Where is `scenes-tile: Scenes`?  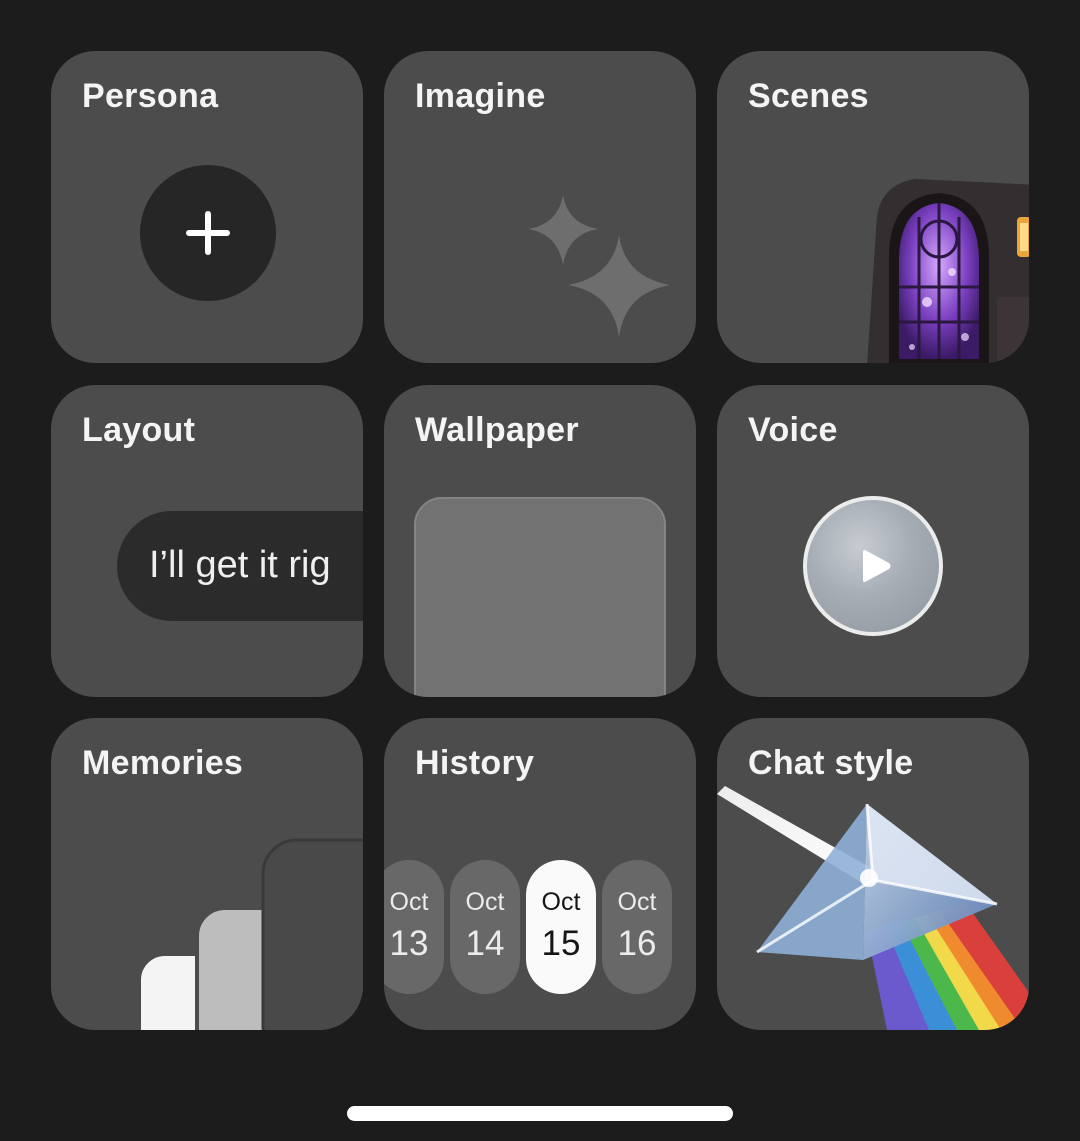
scenes-tile: Scenes is located at coordinates (873, 207).